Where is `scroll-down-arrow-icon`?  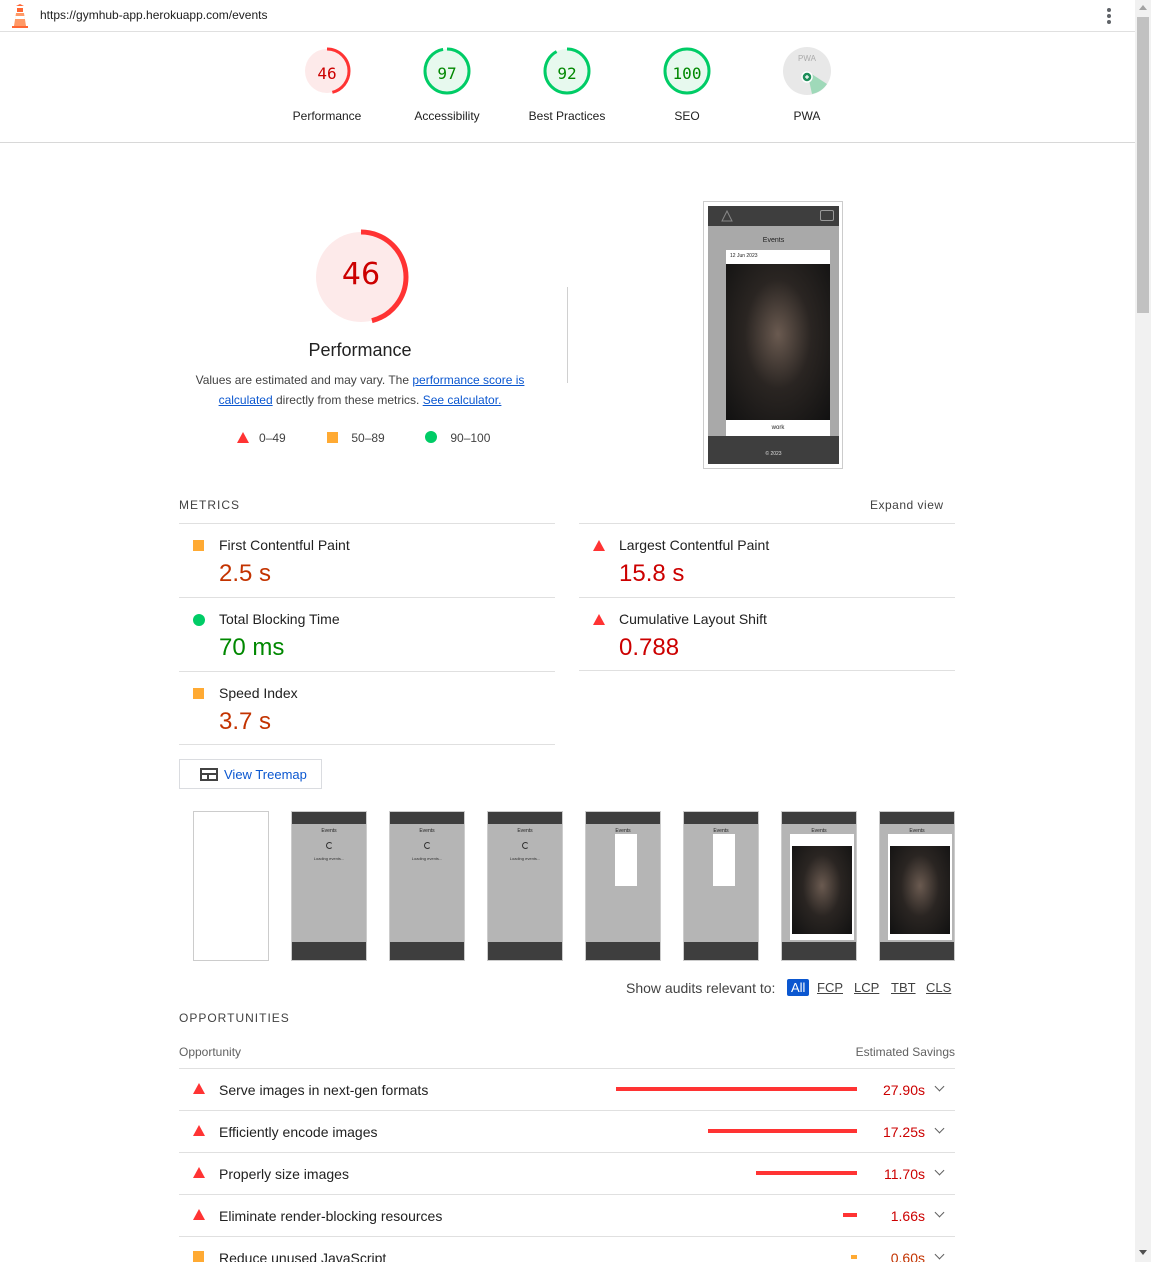
scroll-down-arrow-icon is located at coordinates (1143, 1252).